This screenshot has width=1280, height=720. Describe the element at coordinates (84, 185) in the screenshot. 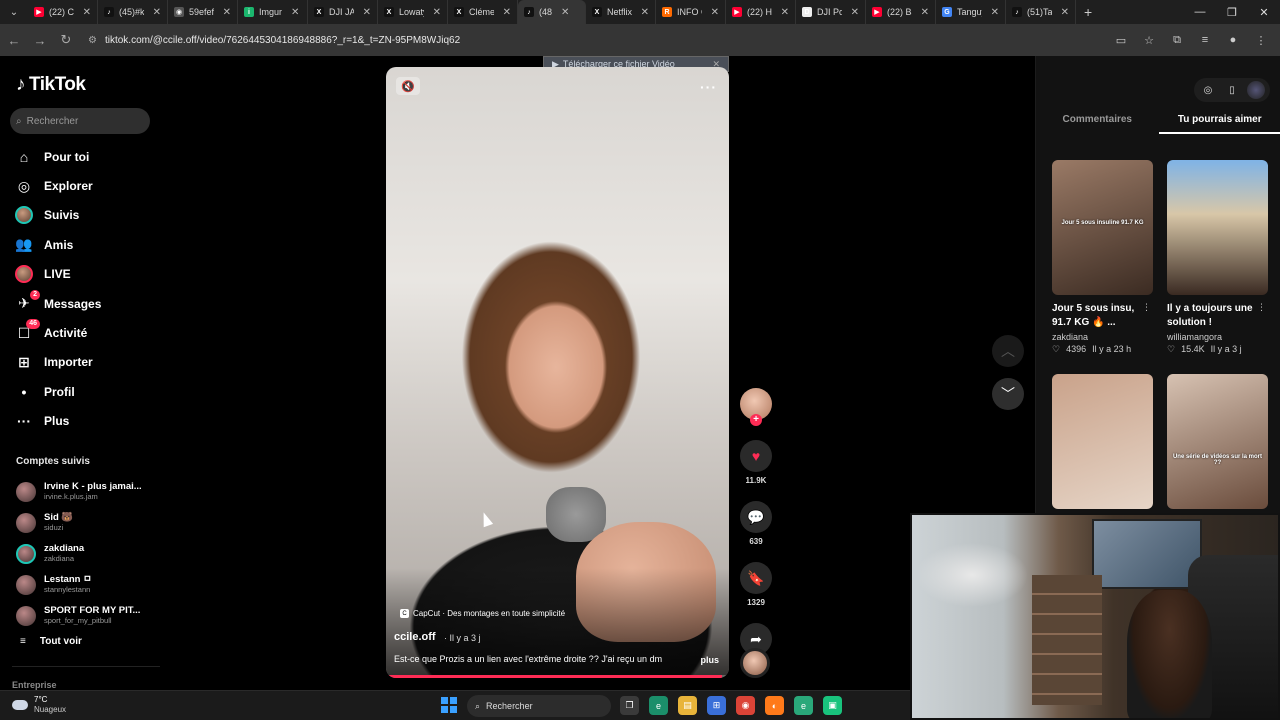

I see `sidebar-item-compass: ◎ Explorer` at that location.